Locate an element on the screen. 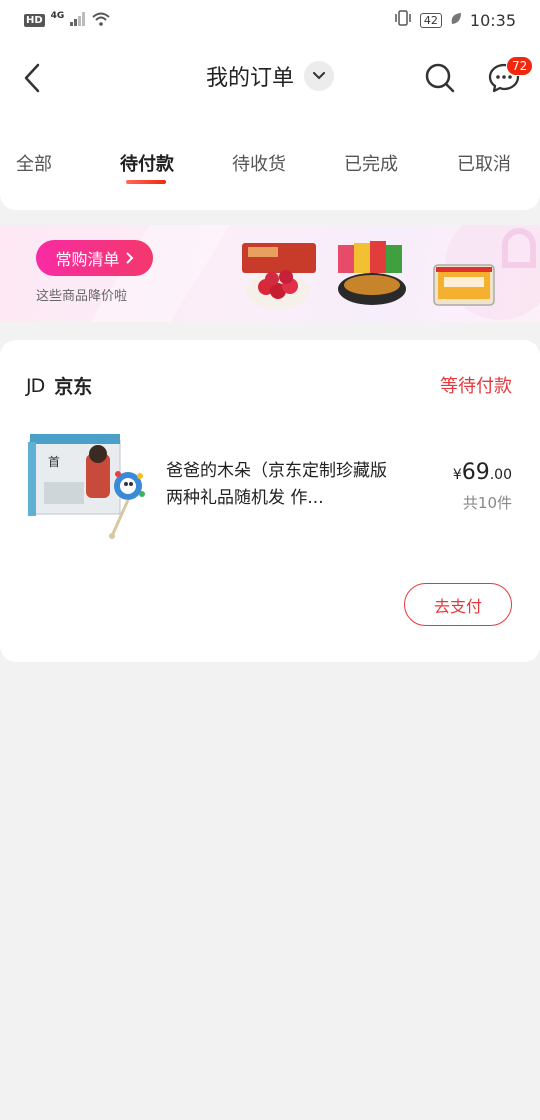  frequent-list-button: 常购清单 is located at coordinates (94, 258).